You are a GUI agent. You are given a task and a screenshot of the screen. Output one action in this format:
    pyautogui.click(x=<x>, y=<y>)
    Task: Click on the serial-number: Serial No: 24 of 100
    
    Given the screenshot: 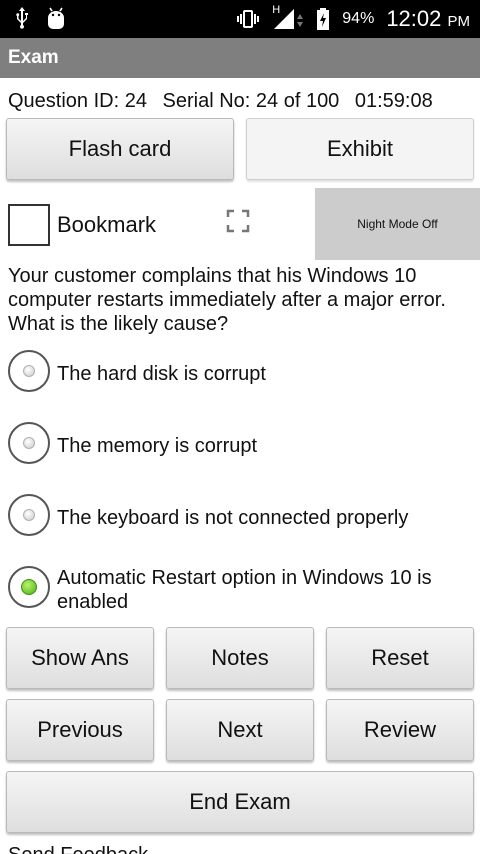 What is the action you would take?
    pyautogui.click(x=251, y=101)
    